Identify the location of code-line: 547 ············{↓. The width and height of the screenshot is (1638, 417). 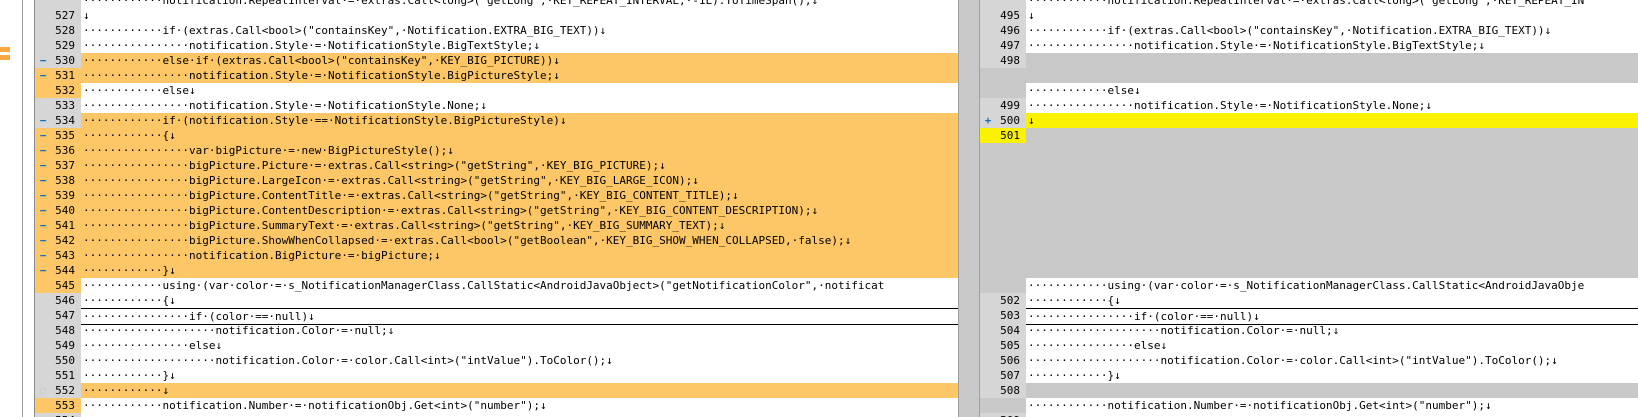
(496, 307).